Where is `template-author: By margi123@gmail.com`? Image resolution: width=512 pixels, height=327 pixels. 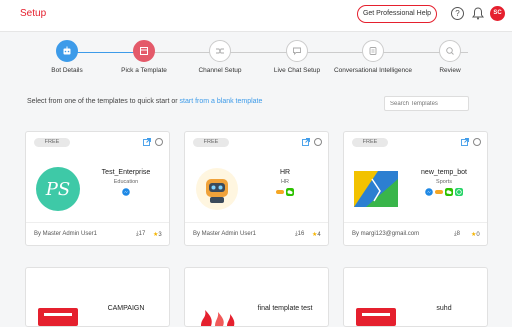 template-author: By margi123@gmail.com is located at coordinates (386, 234).